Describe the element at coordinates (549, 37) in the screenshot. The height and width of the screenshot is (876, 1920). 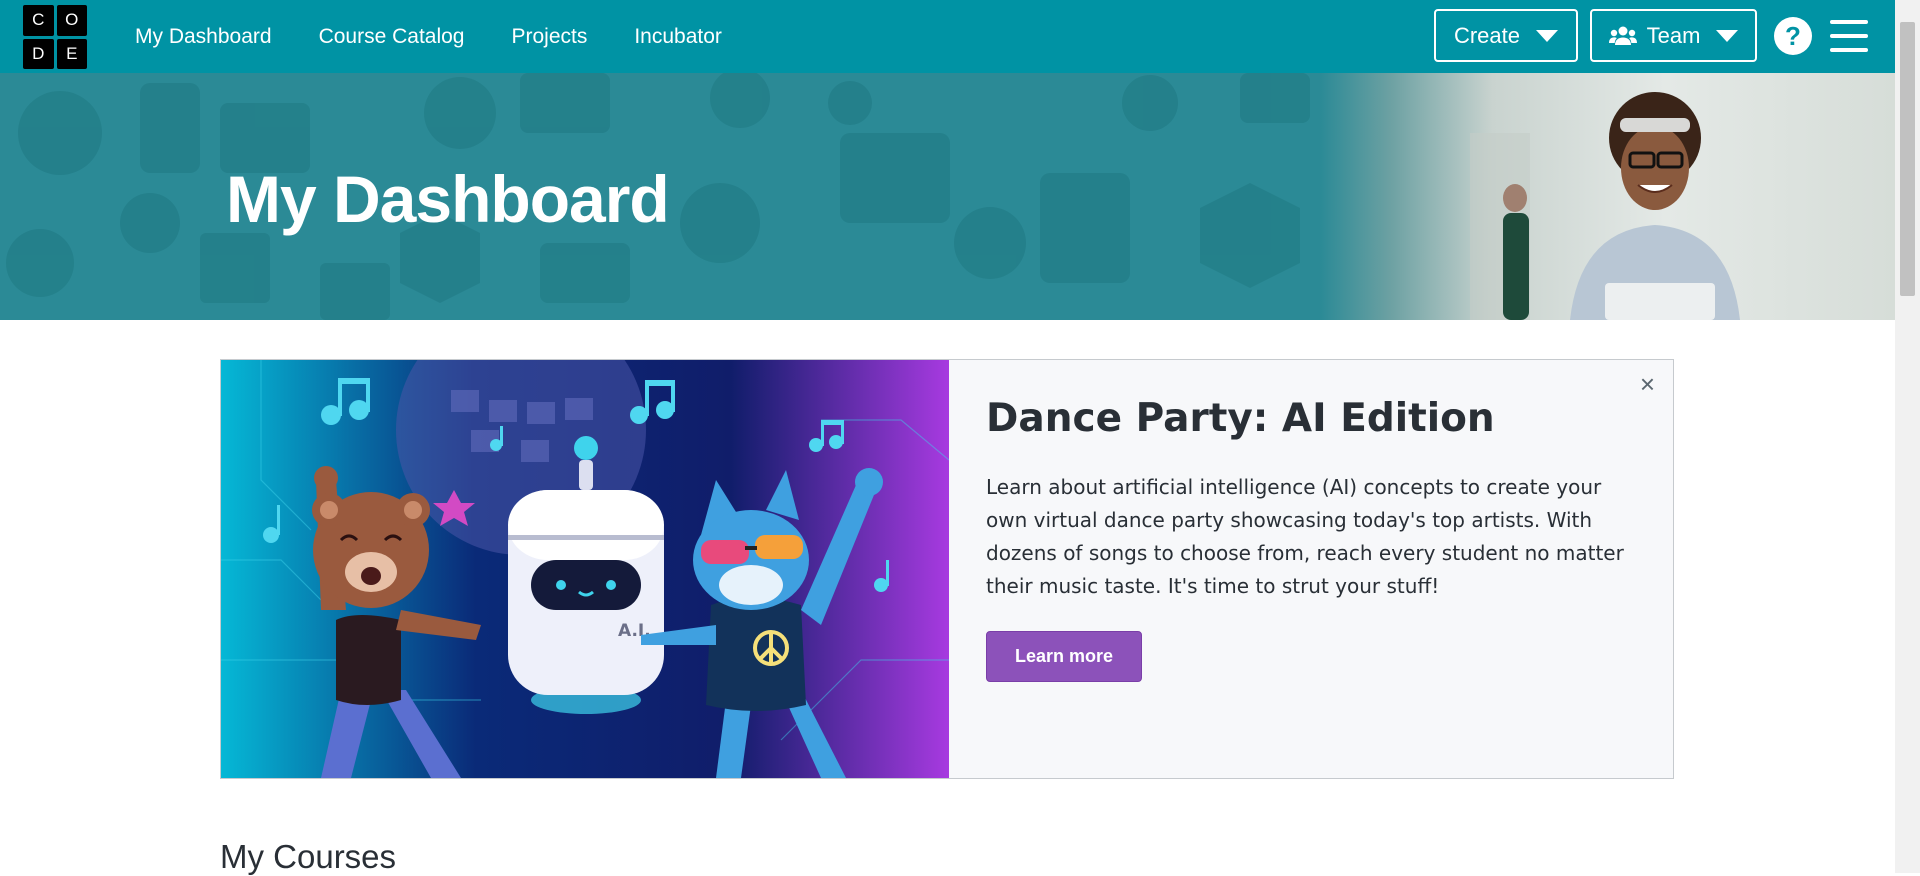
I see `nav-link-projects: Projects` at that location.